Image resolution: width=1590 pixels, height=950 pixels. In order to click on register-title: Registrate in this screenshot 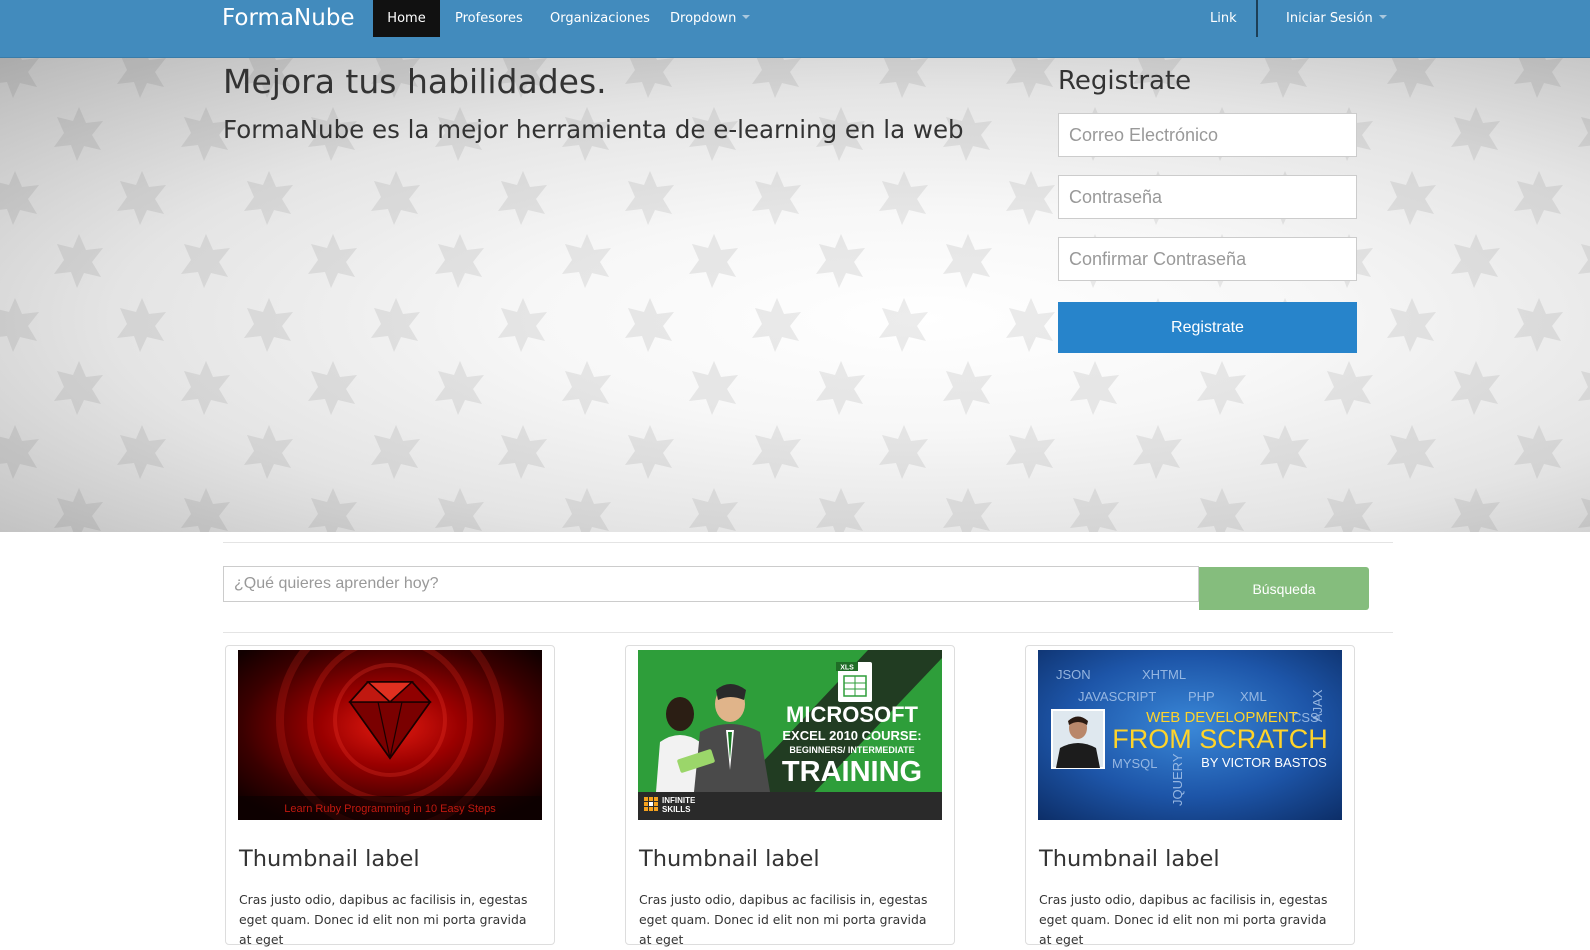, I will do `click(1125, 81)`.